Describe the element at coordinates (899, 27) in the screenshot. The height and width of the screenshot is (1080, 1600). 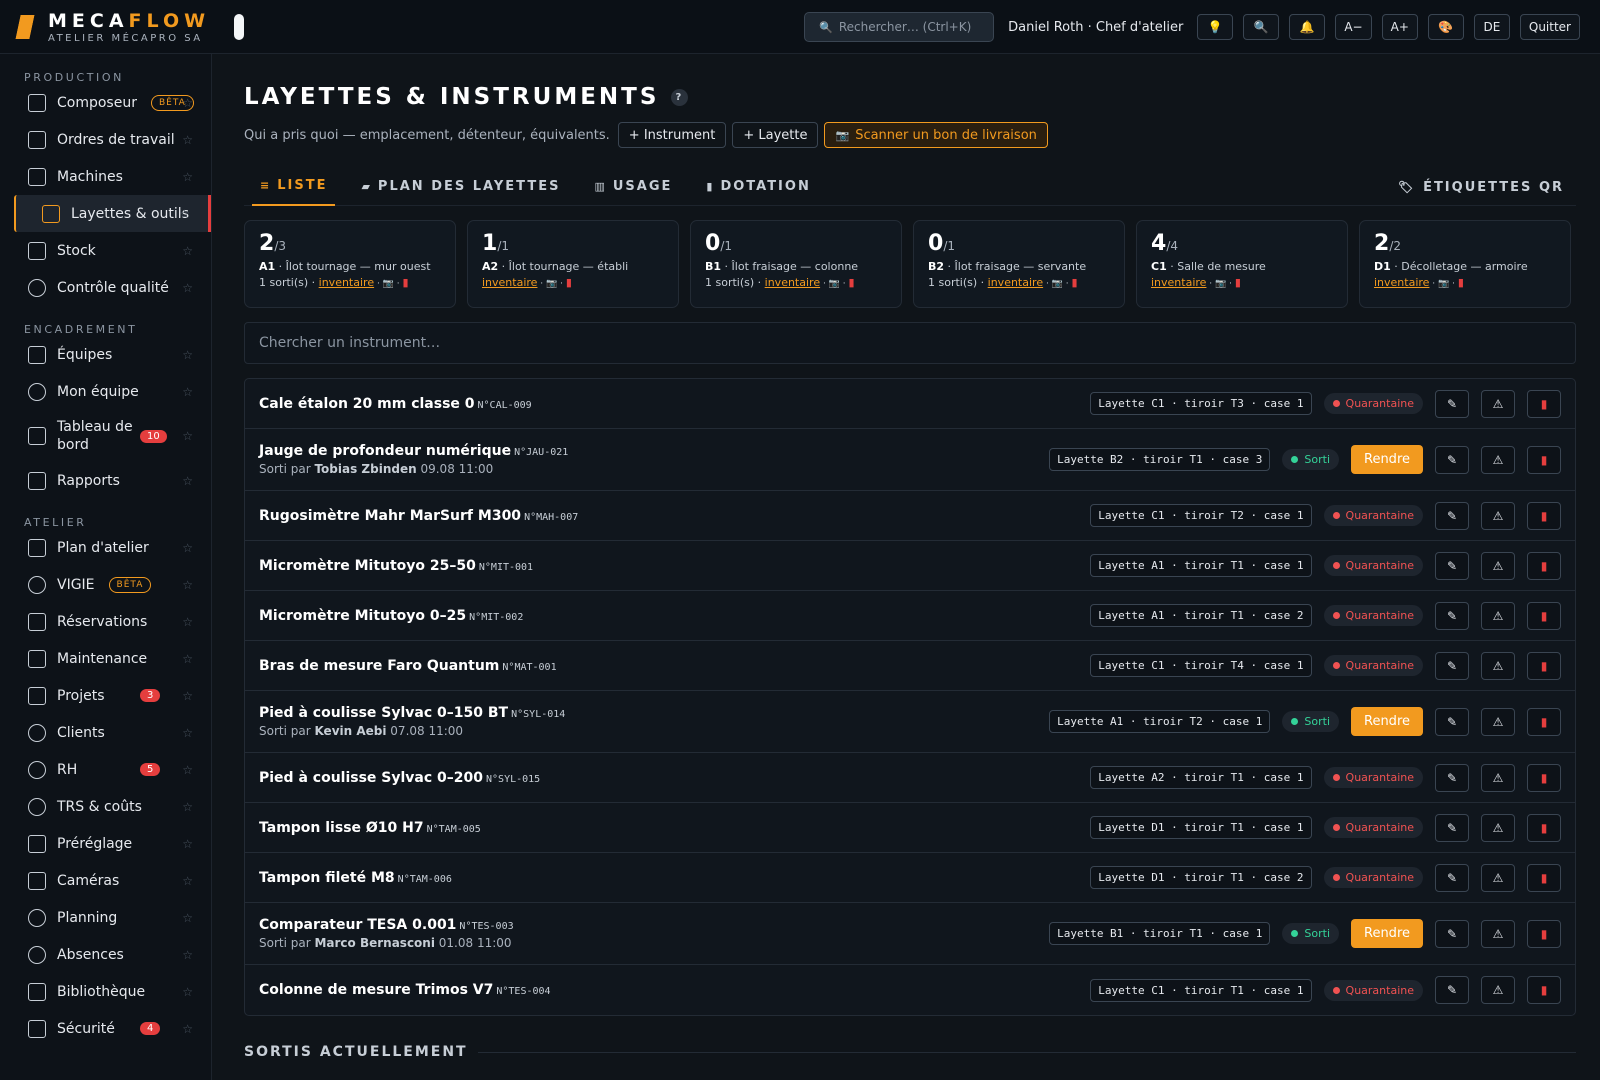
I see `global-search-input: 🔍 Rechercher… (Ctrl+K)` at that location.